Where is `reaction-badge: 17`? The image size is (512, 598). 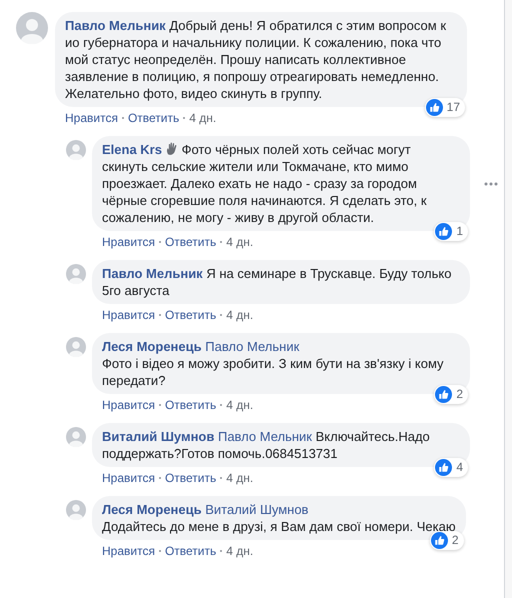
reaction-badge: 17 is located at coordinates (444, 107).